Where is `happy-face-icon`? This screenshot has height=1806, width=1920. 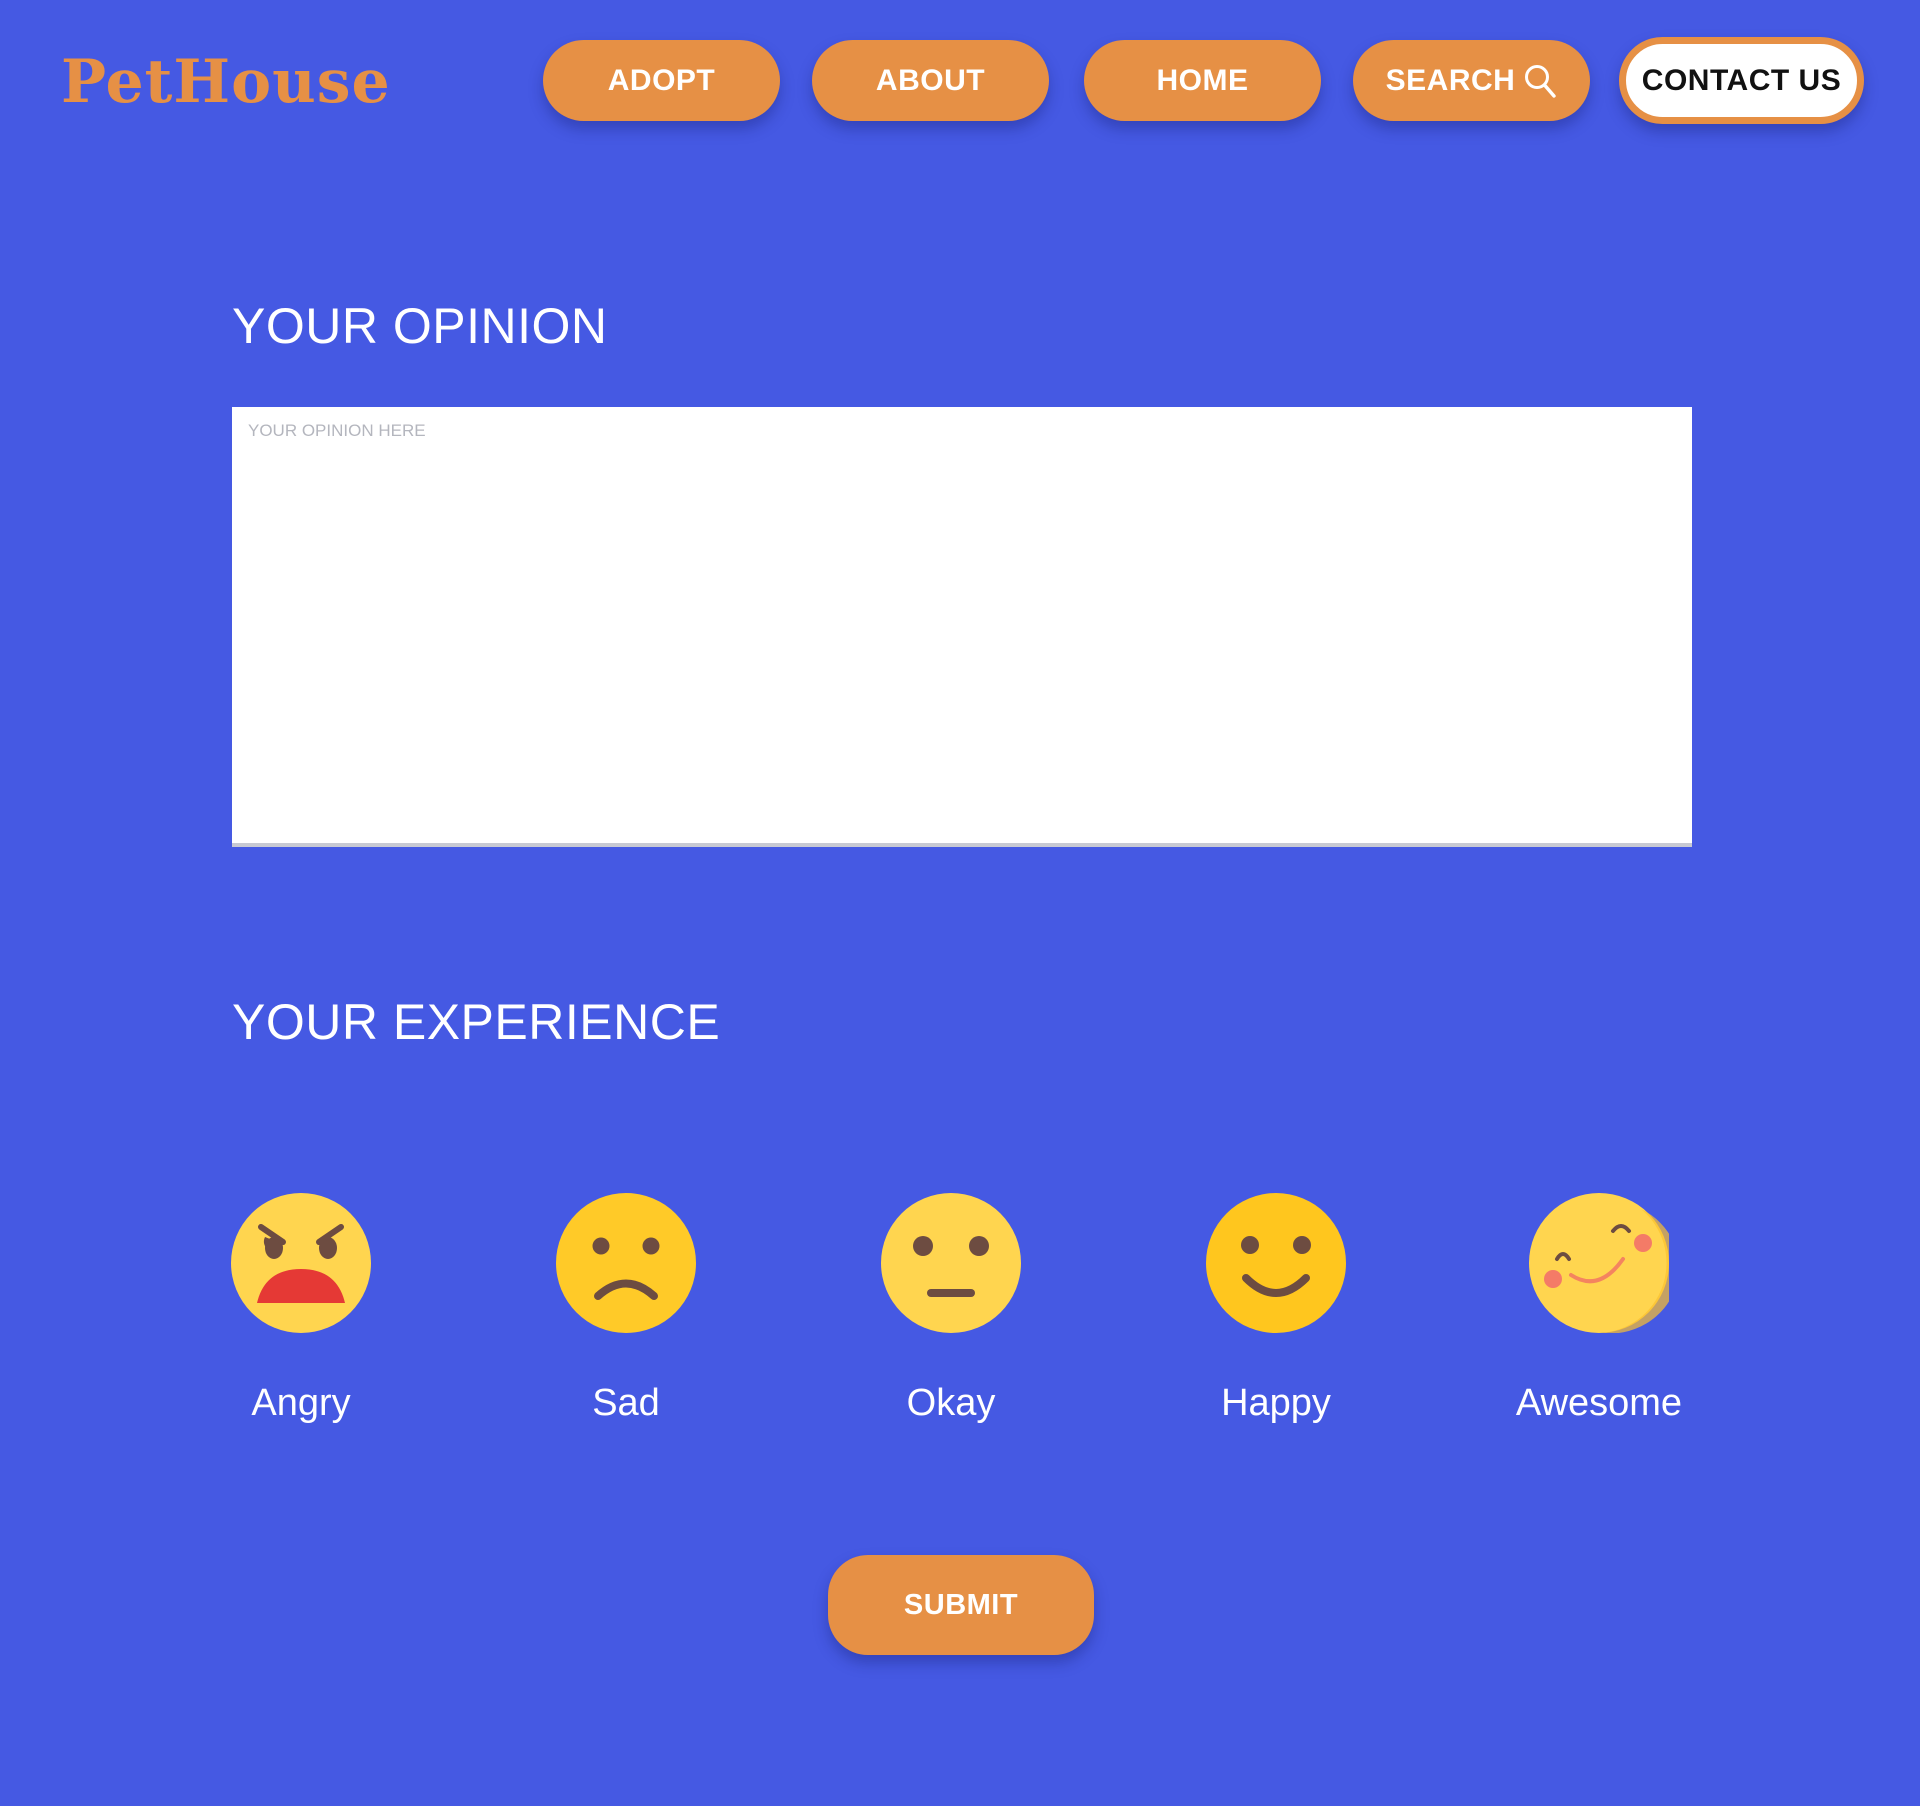
happy-face-icon is located at coordinates (1276, 1263).